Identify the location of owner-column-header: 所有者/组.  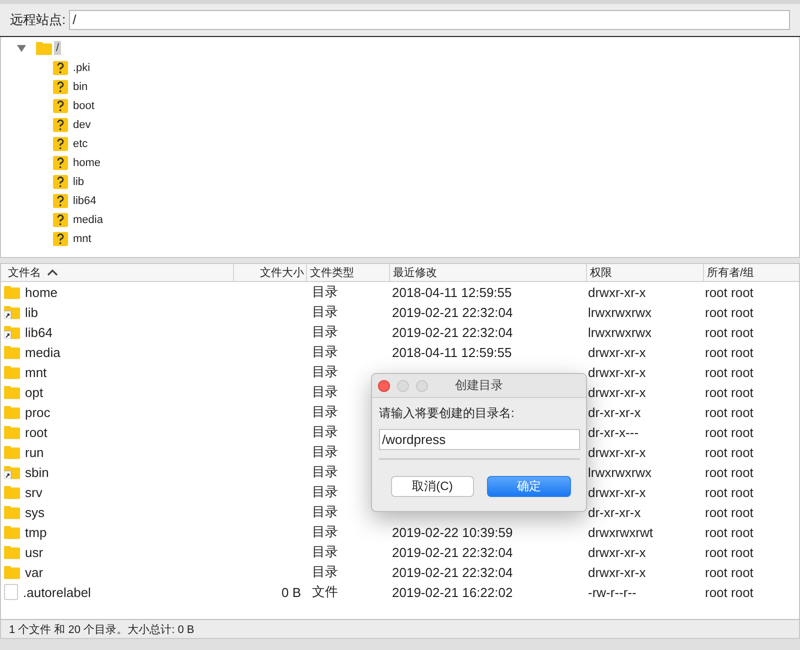
(751, 272).